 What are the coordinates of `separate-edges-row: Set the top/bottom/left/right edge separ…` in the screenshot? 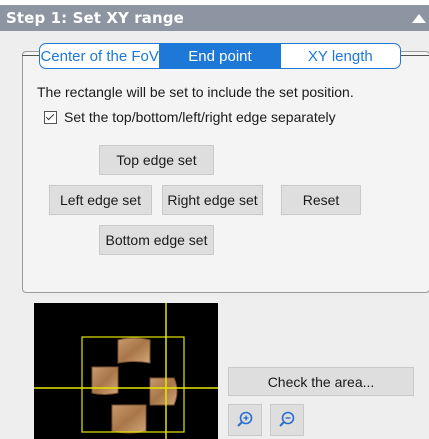 It's located at (190, 117).